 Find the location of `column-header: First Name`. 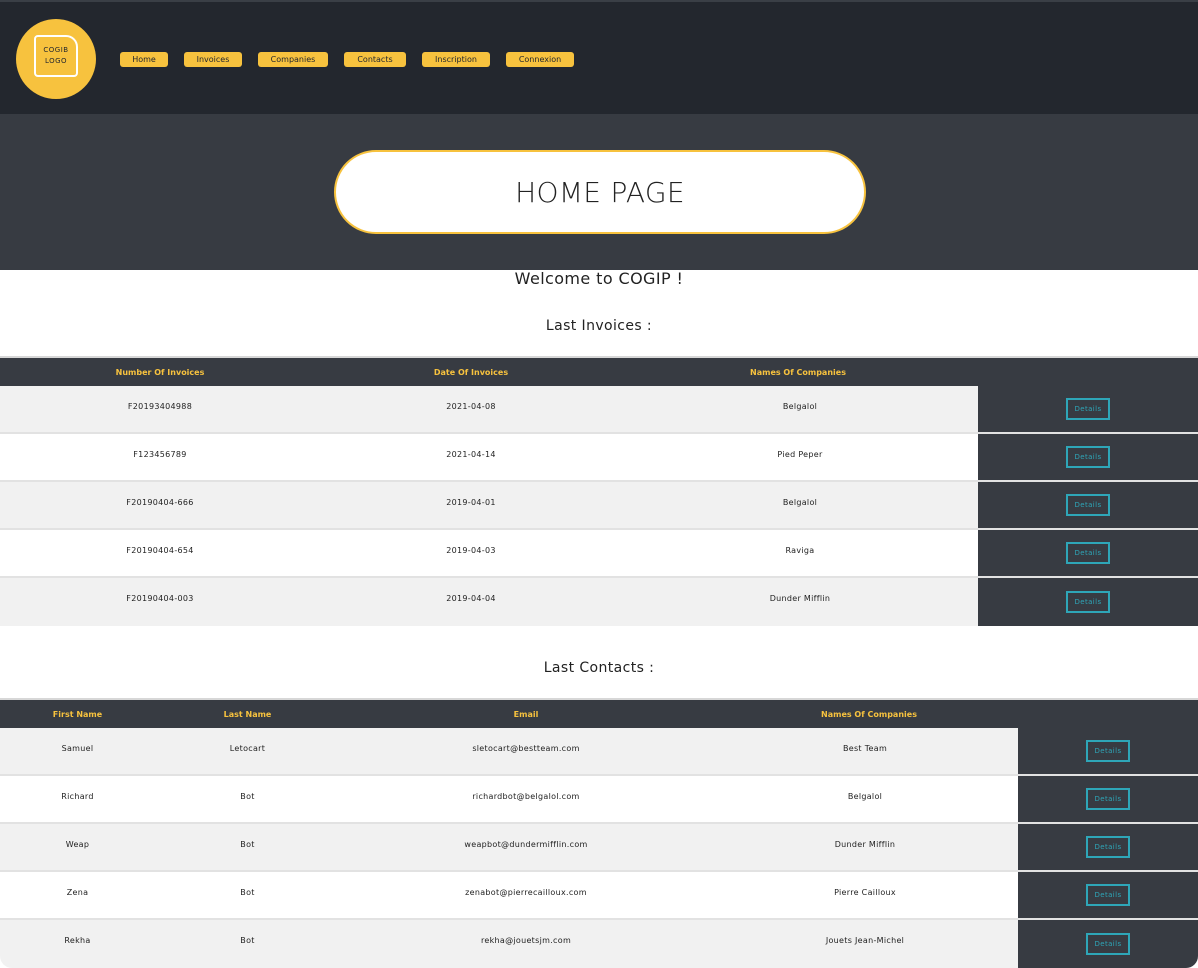

column-header: First Name is located at coordinates (77, 714).